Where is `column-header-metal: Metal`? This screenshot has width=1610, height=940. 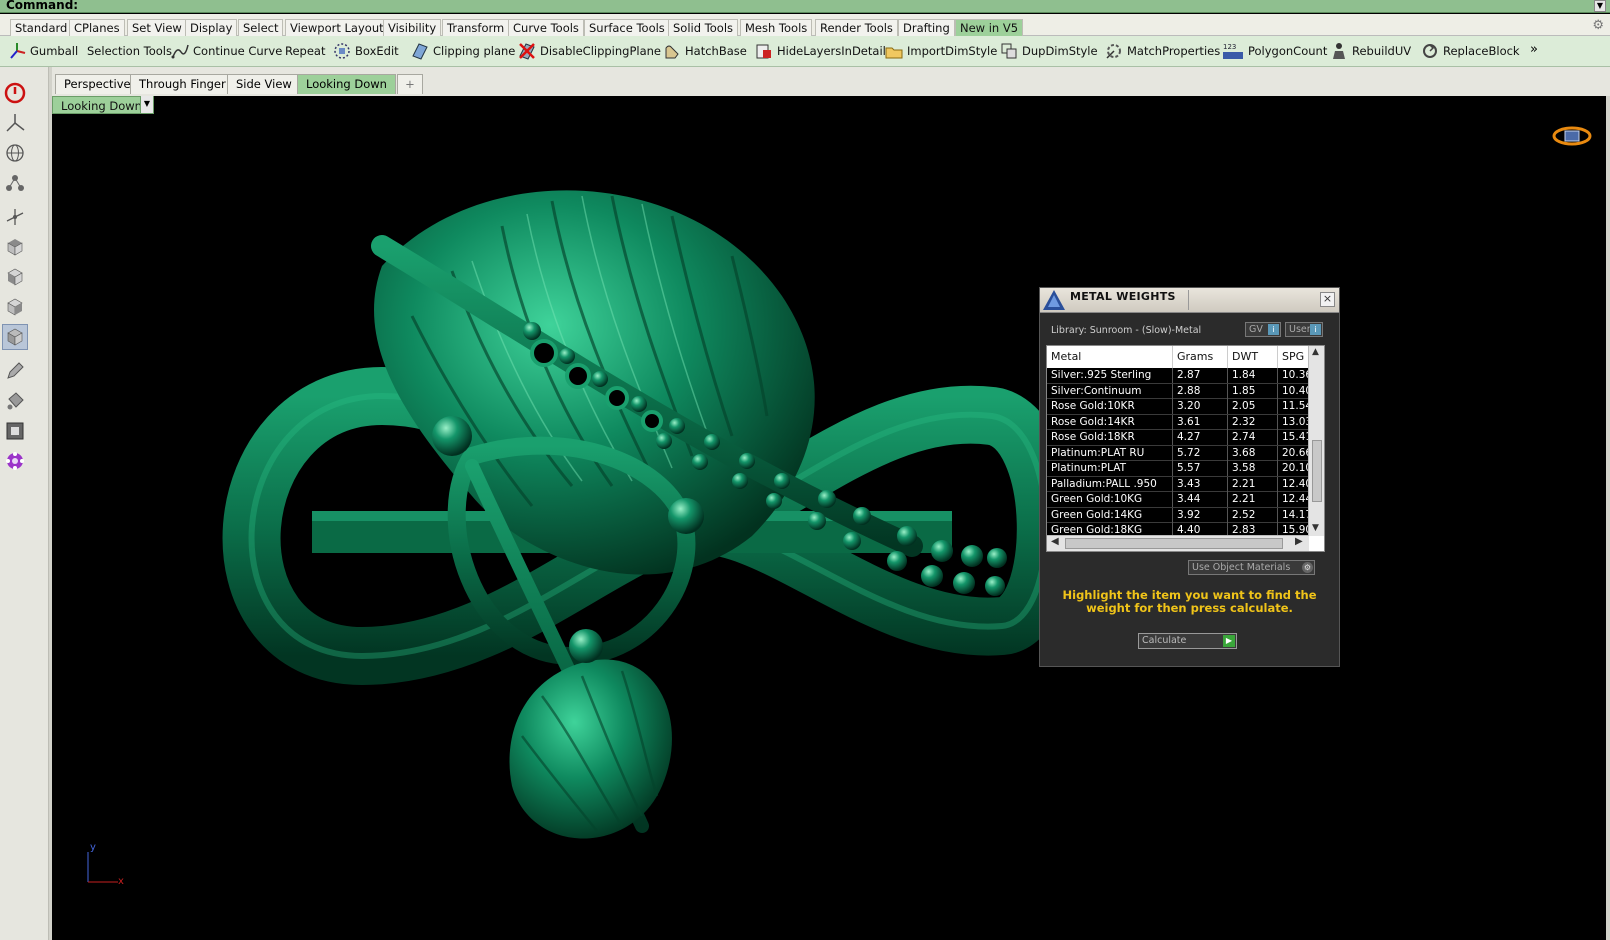 column-header-metal: Metal is located at coordinates (1110, 357).